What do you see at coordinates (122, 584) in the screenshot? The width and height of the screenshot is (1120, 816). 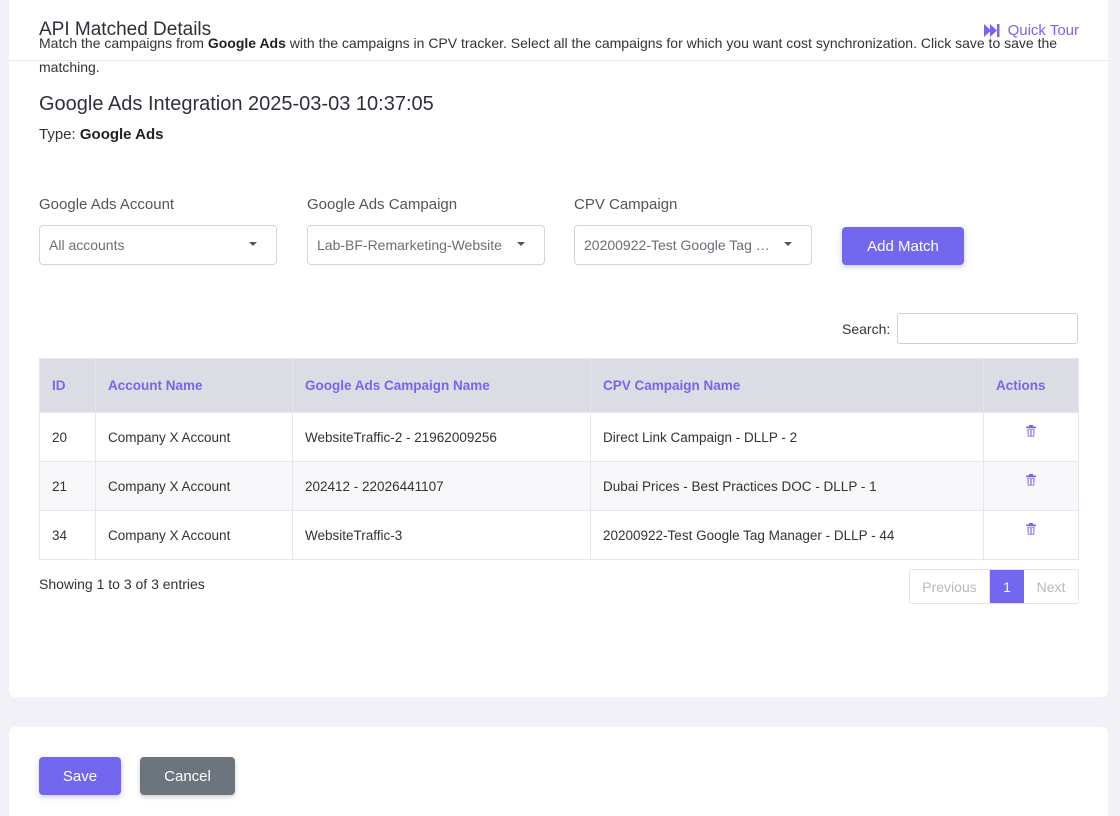 I see `table-info: Showing 1 to 3 of 3 entries` at bounding box center [122, 584].